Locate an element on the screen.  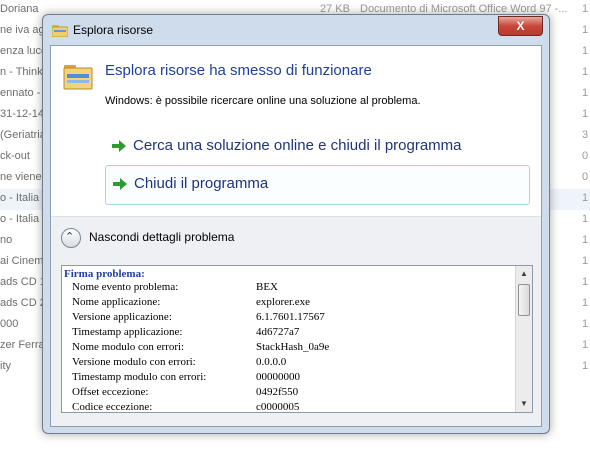
detail-key: Versione modulo con errori: is located at coordinates (134, 362).